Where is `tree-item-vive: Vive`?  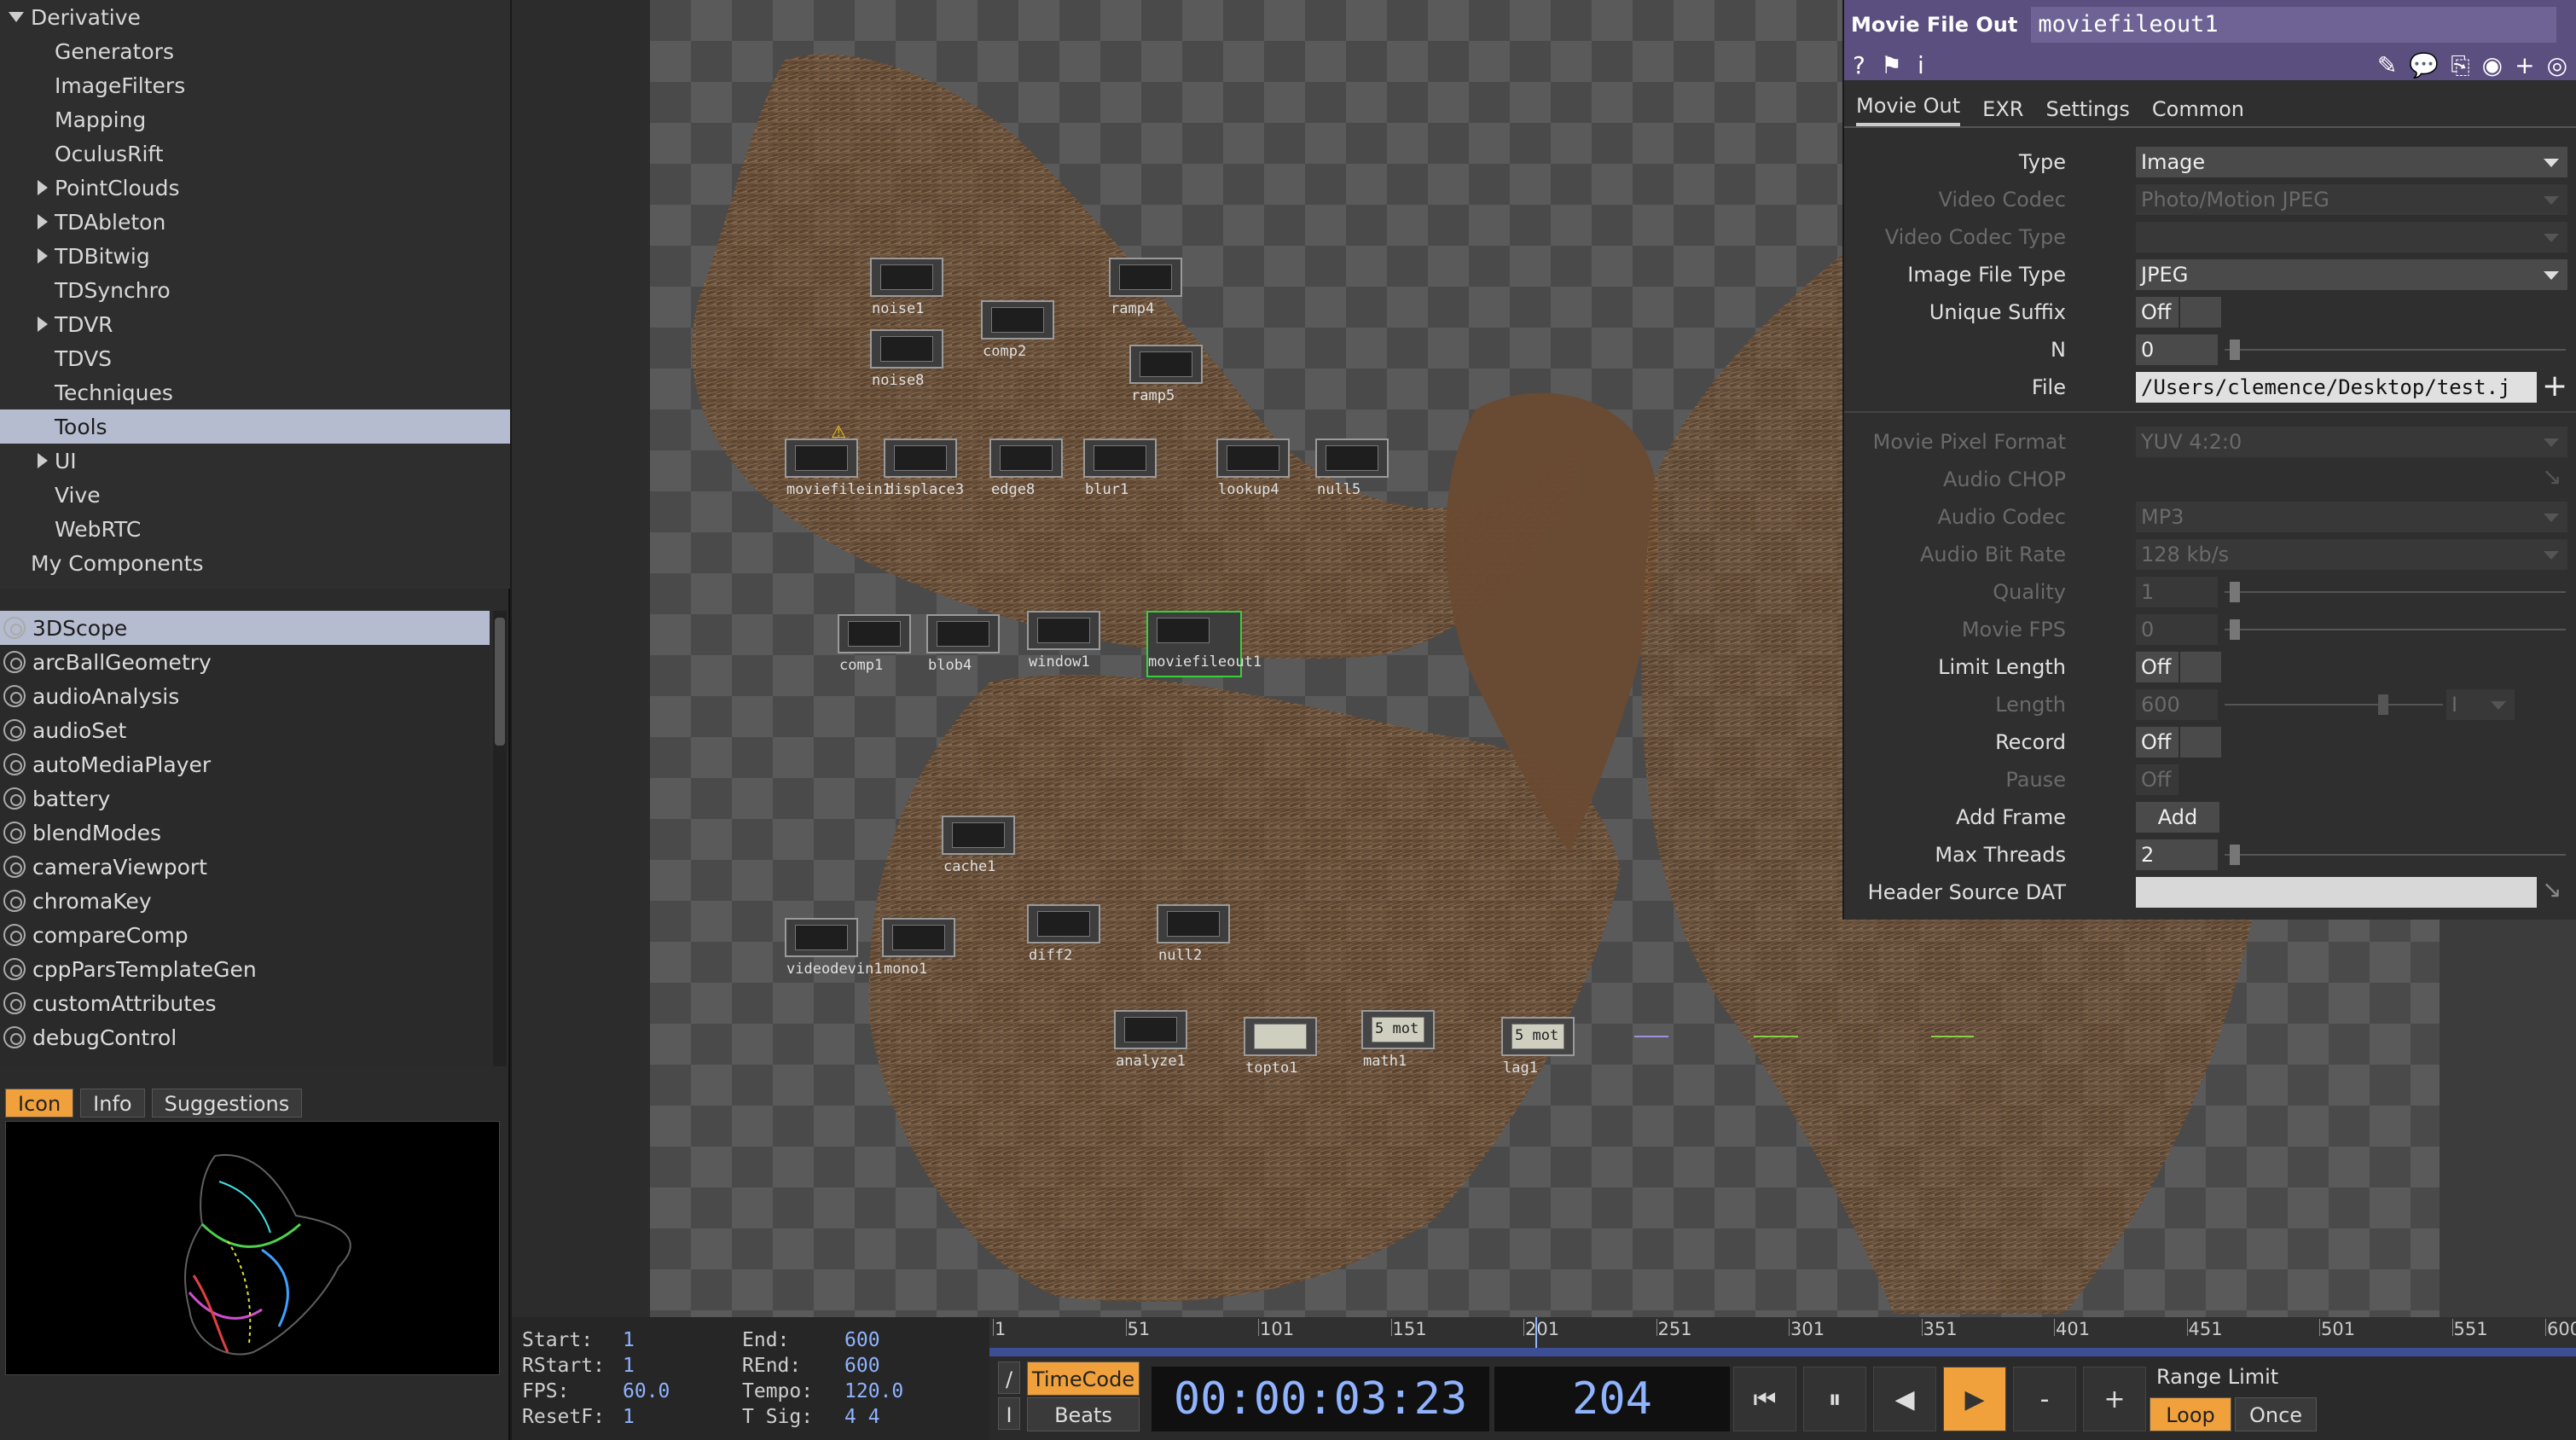
tree-item-vive: Vive is located at coordinates (255, 495).